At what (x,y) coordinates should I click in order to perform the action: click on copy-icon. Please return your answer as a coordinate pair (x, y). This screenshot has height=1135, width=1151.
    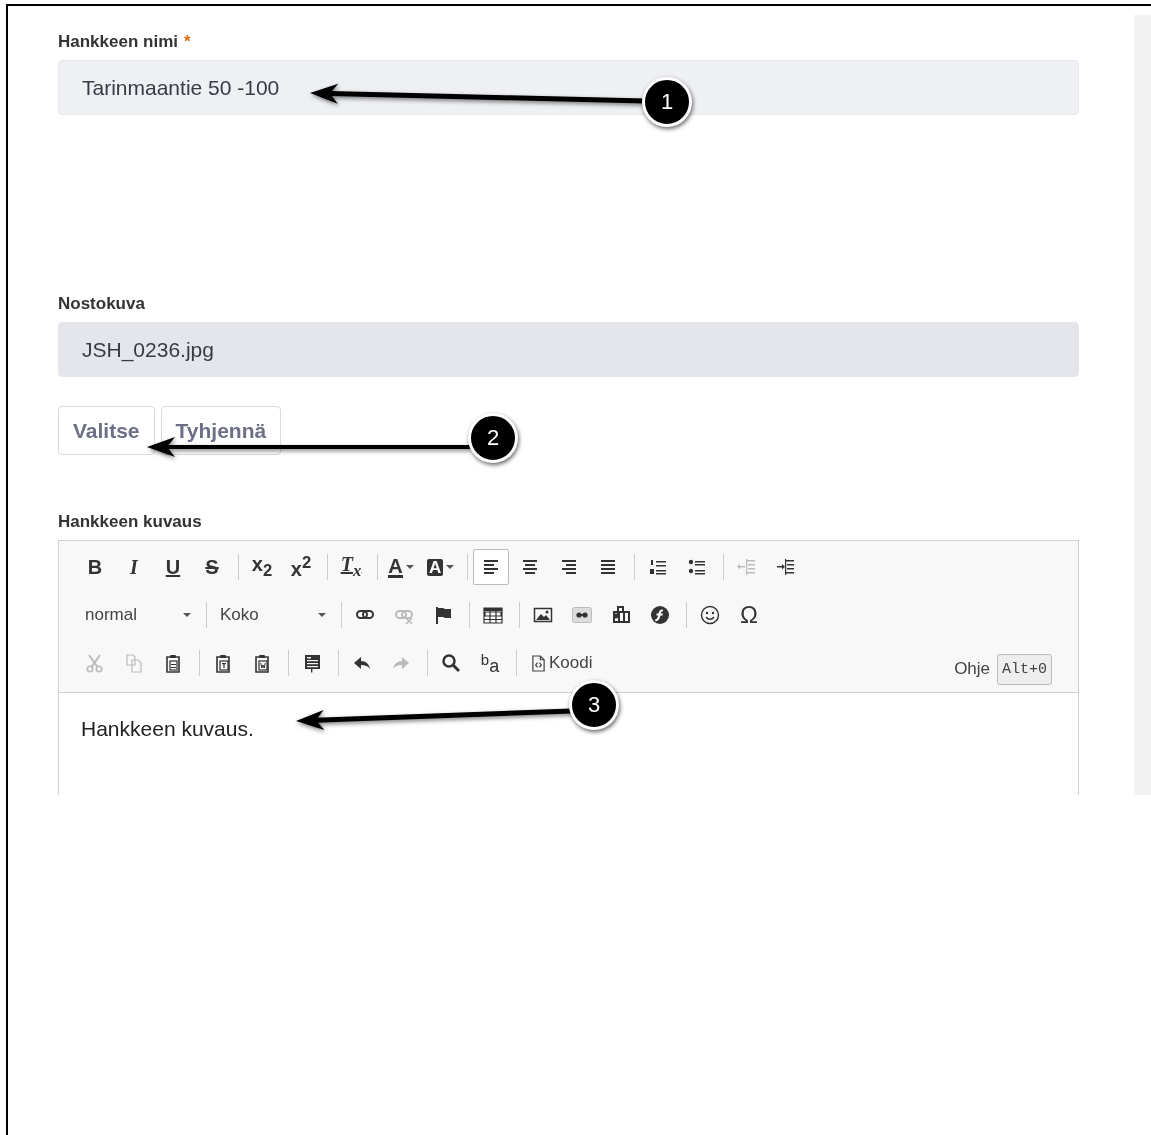
    Looking at the image, I should click on (134, 663).